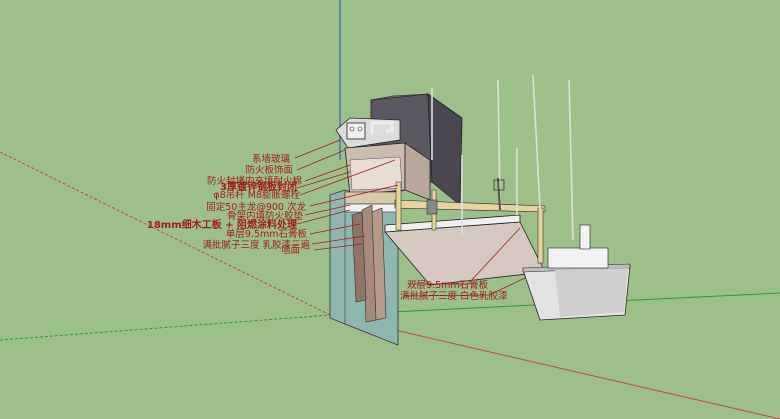  What do you see at coordinates (398, 206) in the screenshot?
I see `runner-post-left` at bounding box center [398, 206].